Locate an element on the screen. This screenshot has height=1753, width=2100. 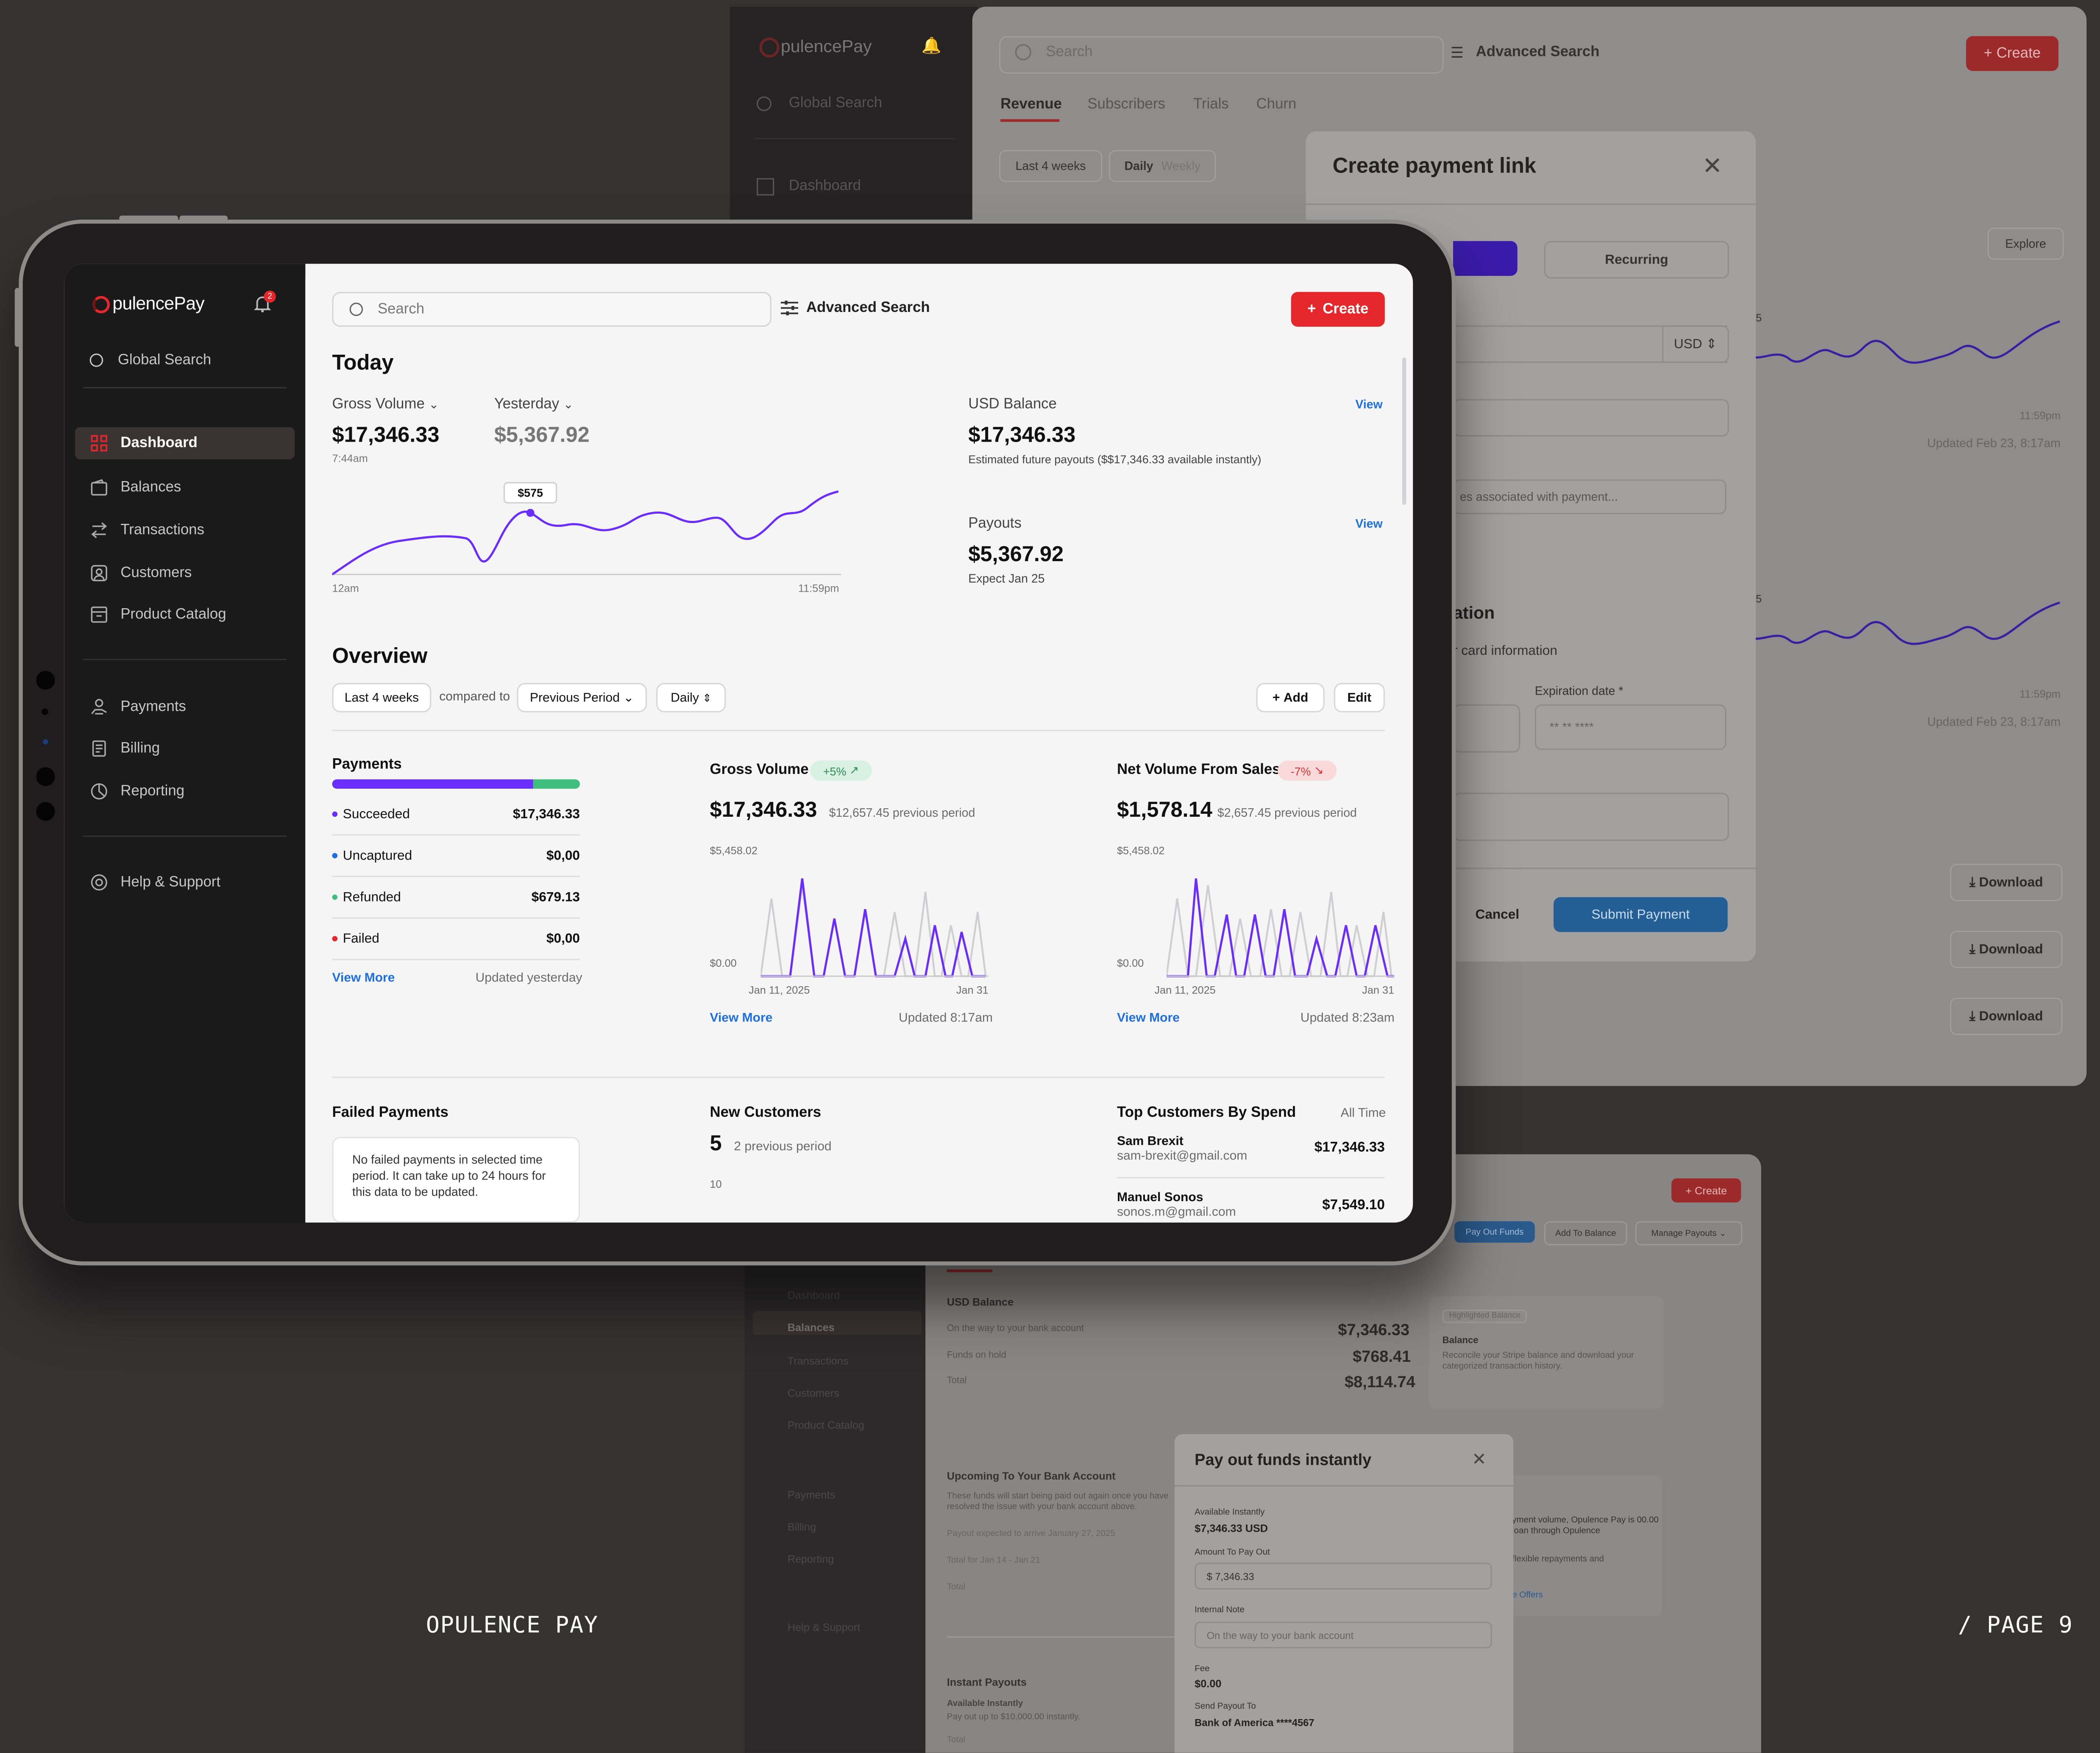
one-time-tab is located at coordinates (1485, 258).